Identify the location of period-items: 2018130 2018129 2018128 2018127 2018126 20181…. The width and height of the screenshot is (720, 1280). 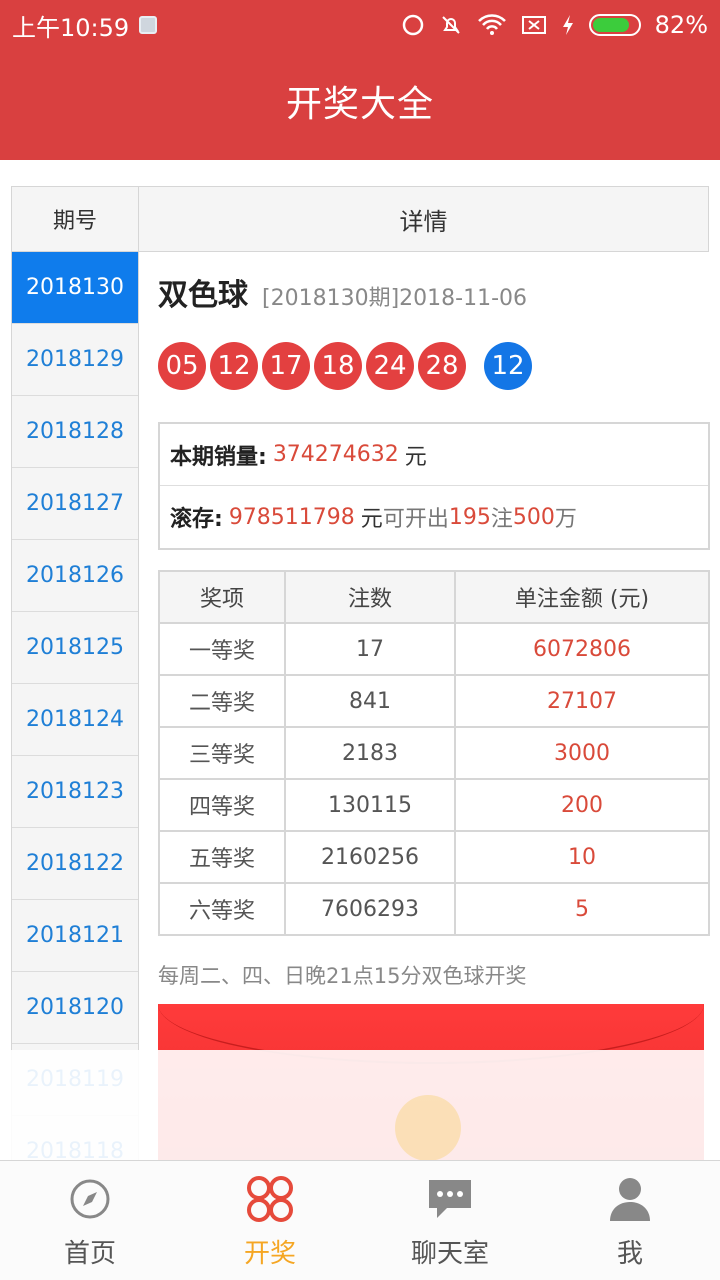
(75, 709).